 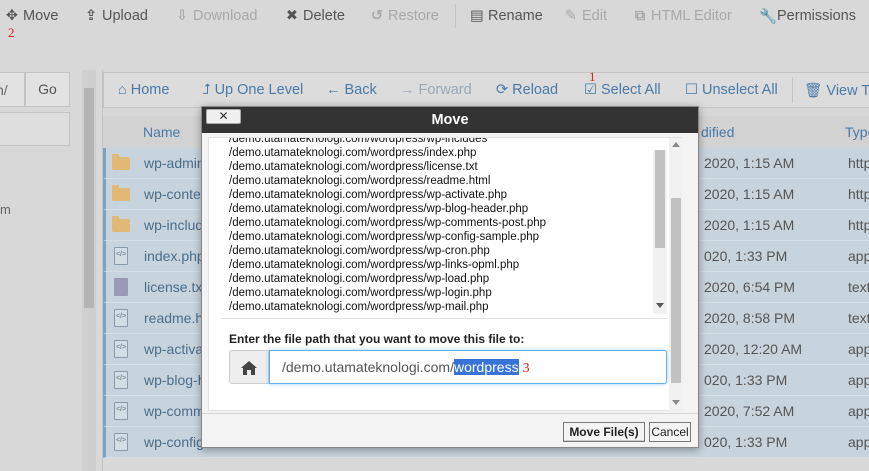 I want to click on up-one-level-button: ⮥ Up One Level, so click(x=252, y=90).